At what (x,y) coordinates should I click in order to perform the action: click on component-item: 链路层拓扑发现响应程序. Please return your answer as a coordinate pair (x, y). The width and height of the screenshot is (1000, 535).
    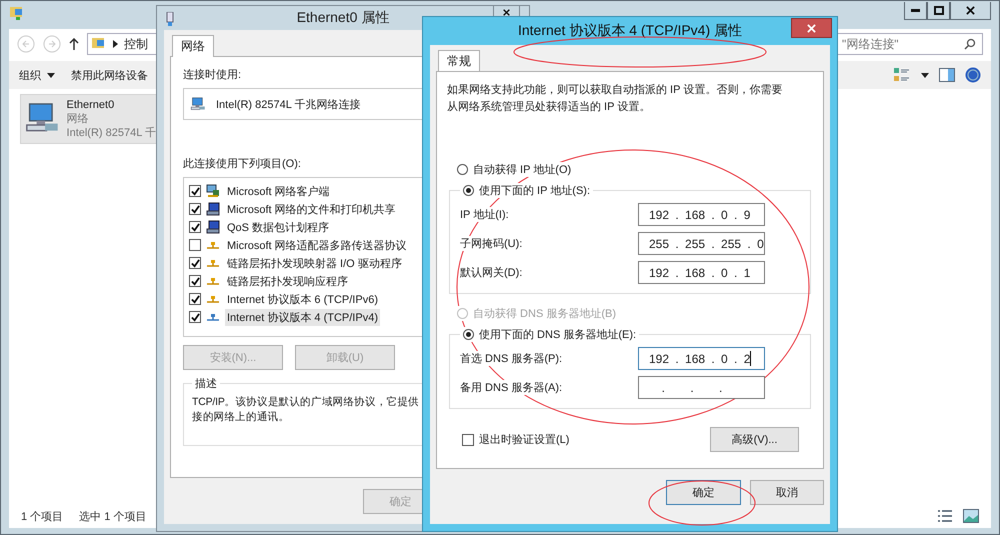
    Looking at the image, I should click on (287, 281).